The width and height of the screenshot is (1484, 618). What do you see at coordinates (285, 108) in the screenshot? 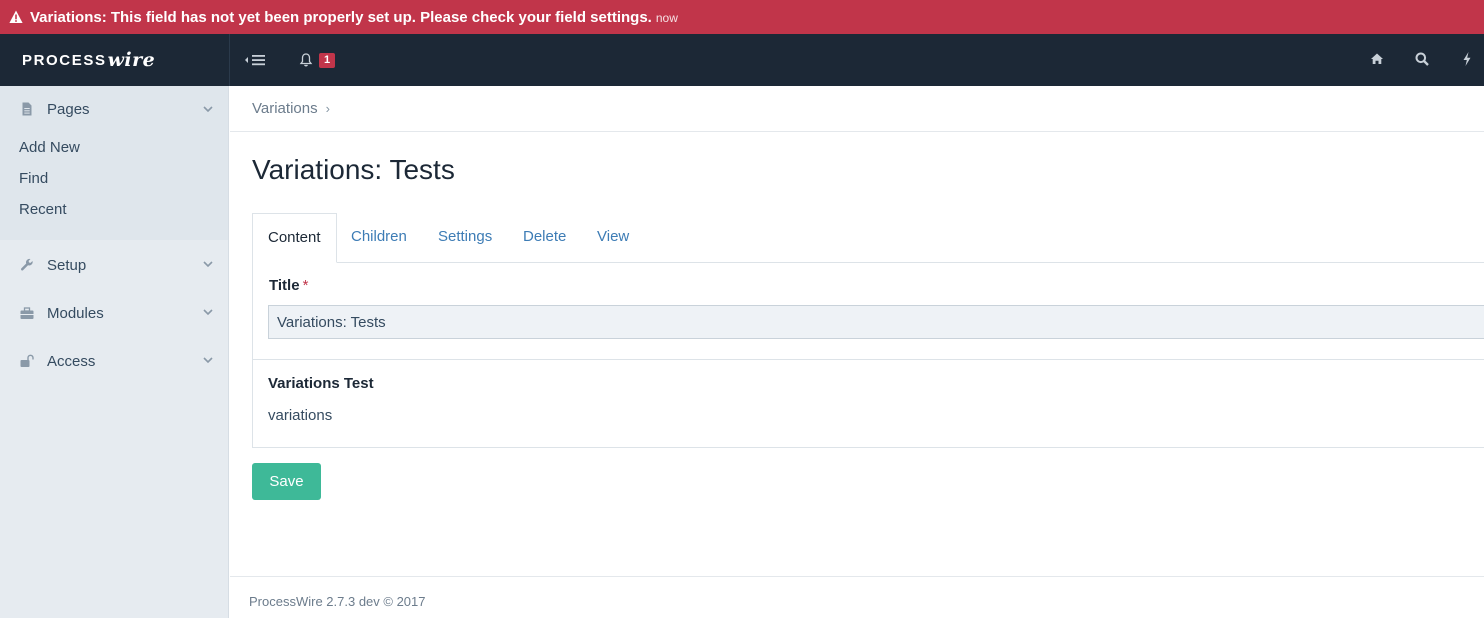
I see `breadcrumb-item: Variations` at bounding box center [285, 108].